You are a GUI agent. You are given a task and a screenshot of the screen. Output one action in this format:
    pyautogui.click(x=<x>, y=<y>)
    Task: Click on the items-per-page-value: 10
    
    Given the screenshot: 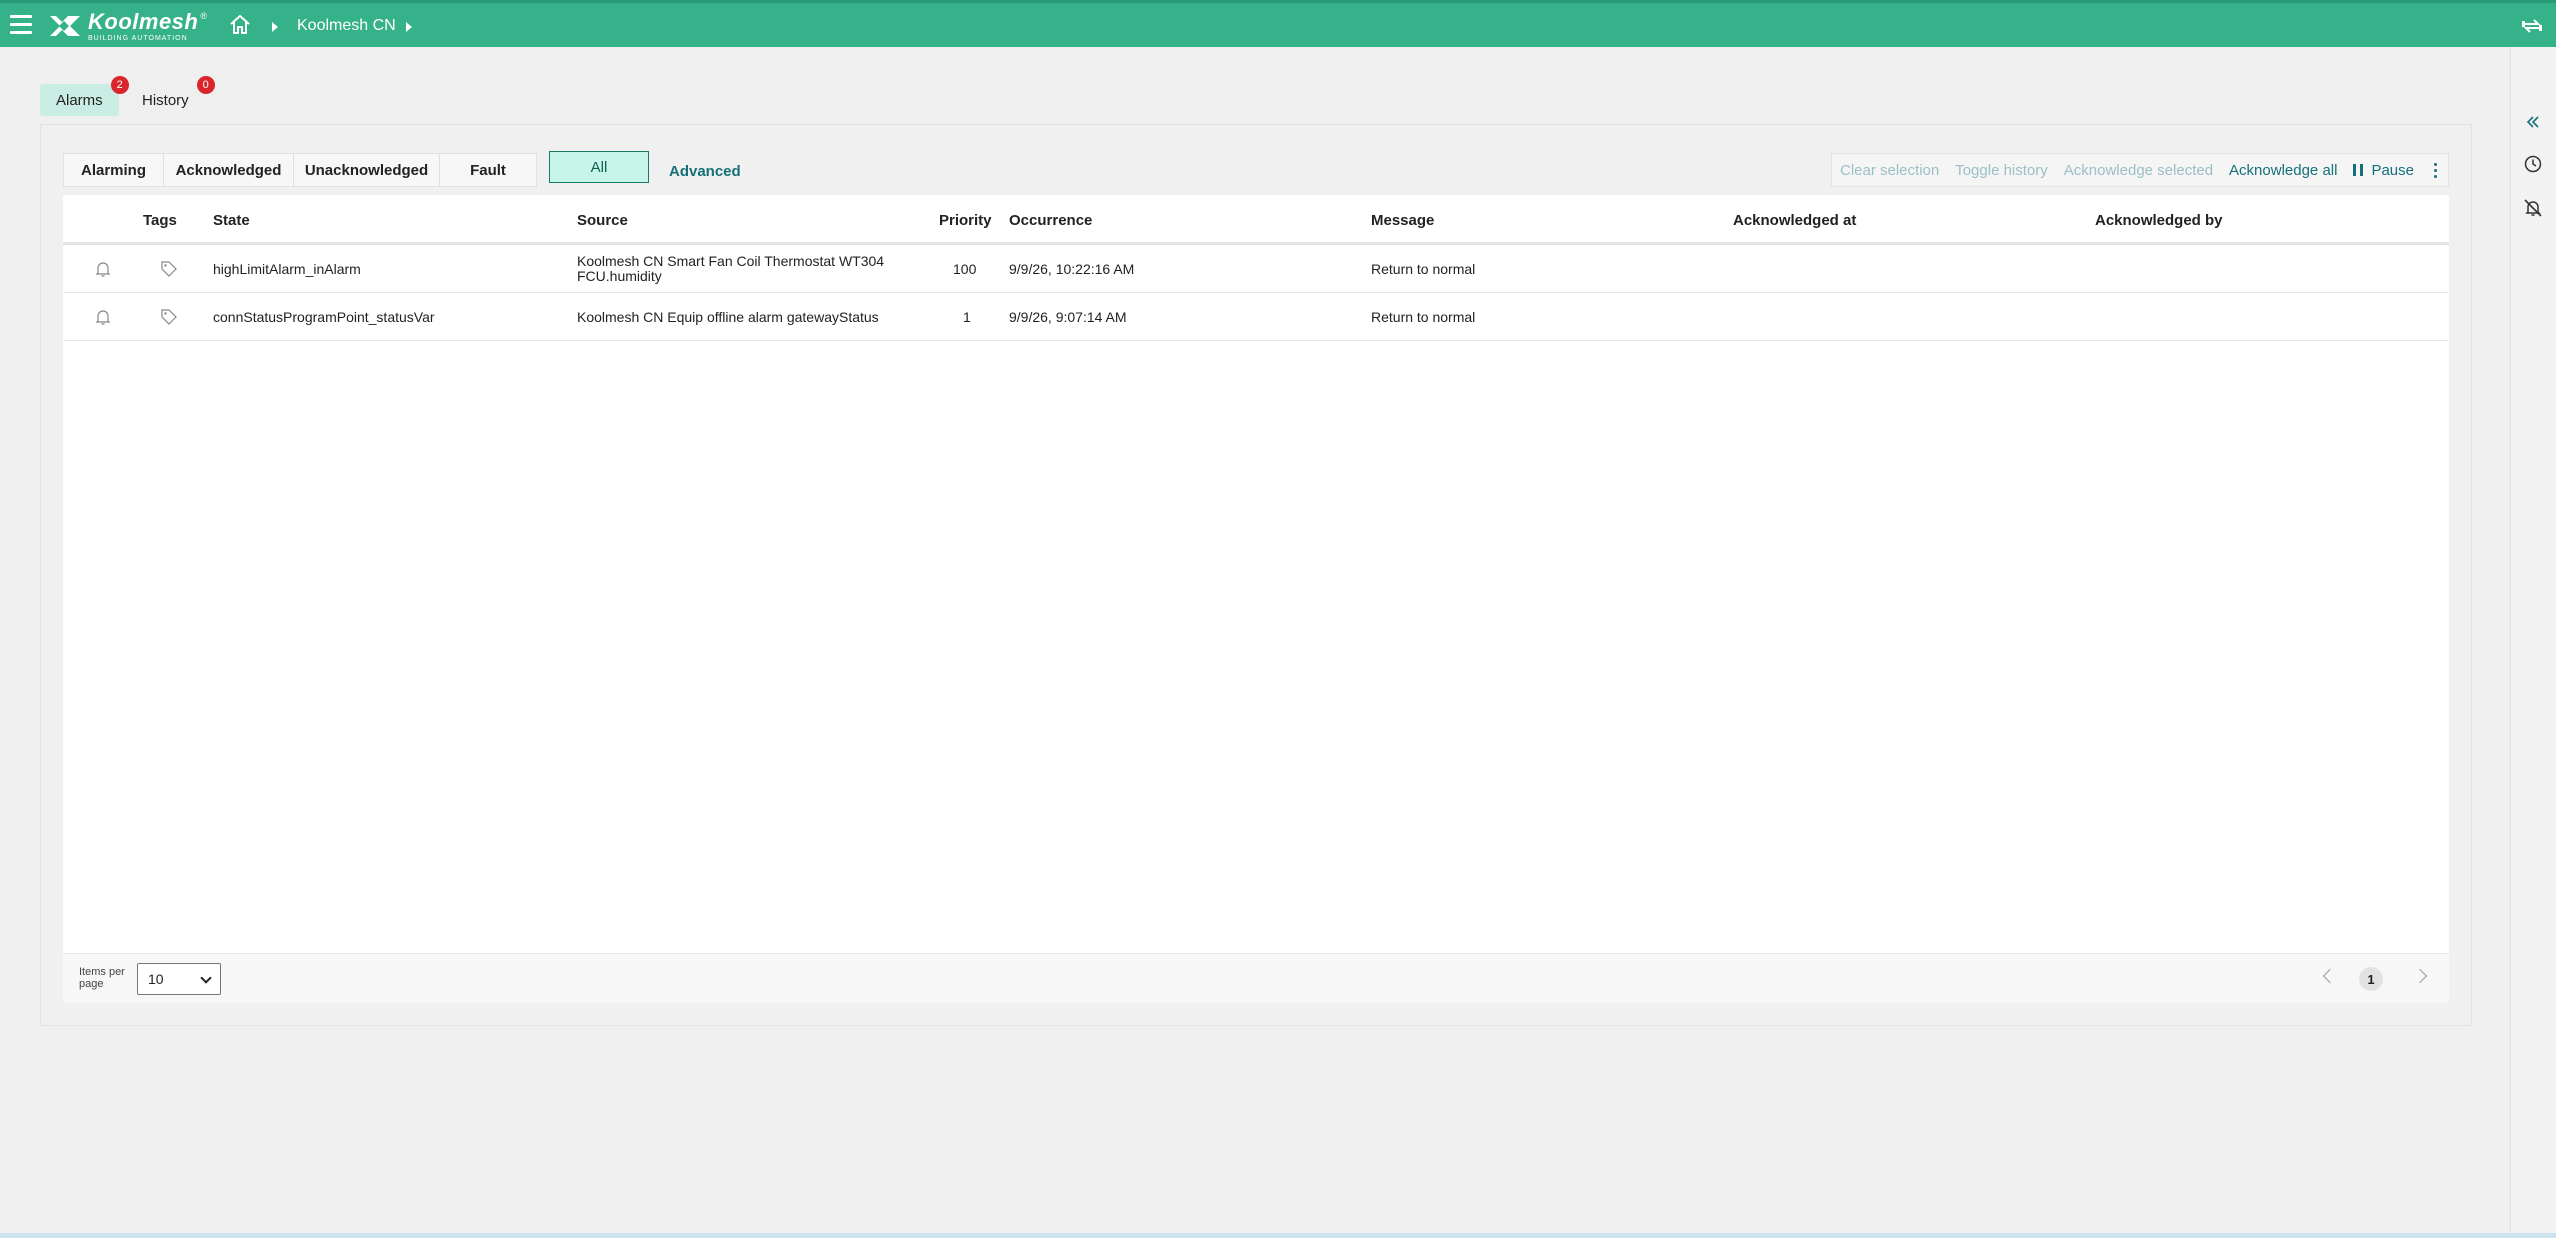 What is the action you would take?
    pyautogui.click(x=156, y=979)
    